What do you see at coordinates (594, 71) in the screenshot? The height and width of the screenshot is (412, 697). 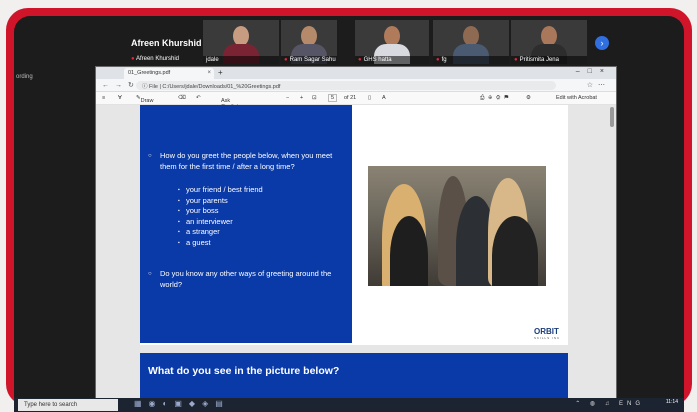 I see `window-controls: –□×` at bounding box center [594, 71].